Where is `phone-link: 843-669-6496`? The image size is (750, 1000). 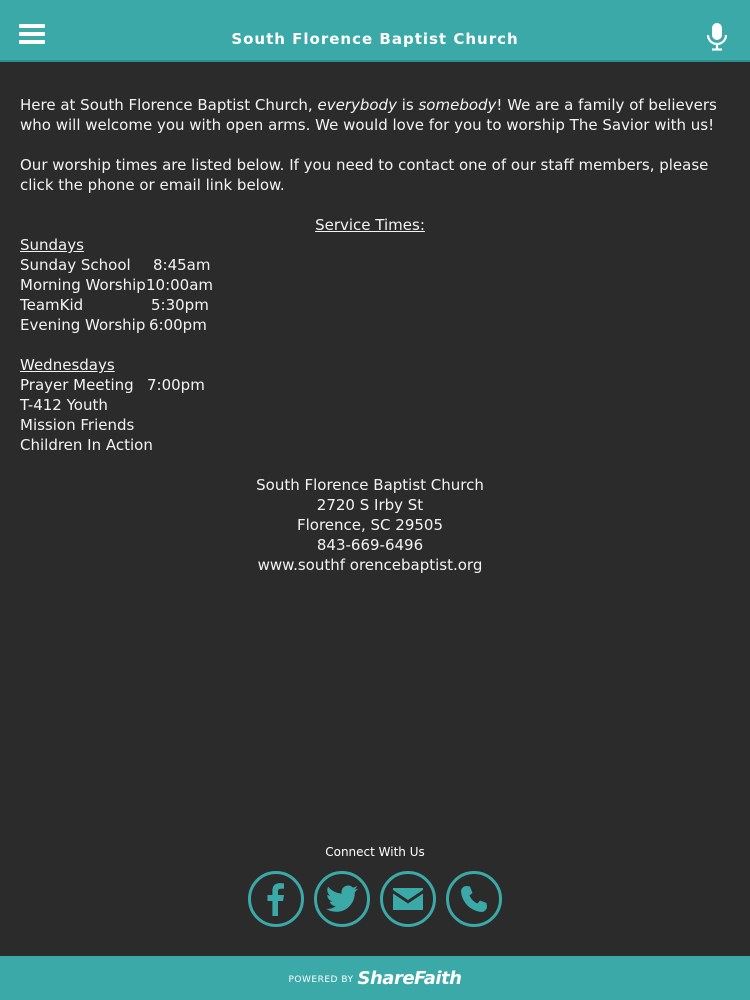 phone-link: 843-669-6496 is located at coordinates (370, 545).